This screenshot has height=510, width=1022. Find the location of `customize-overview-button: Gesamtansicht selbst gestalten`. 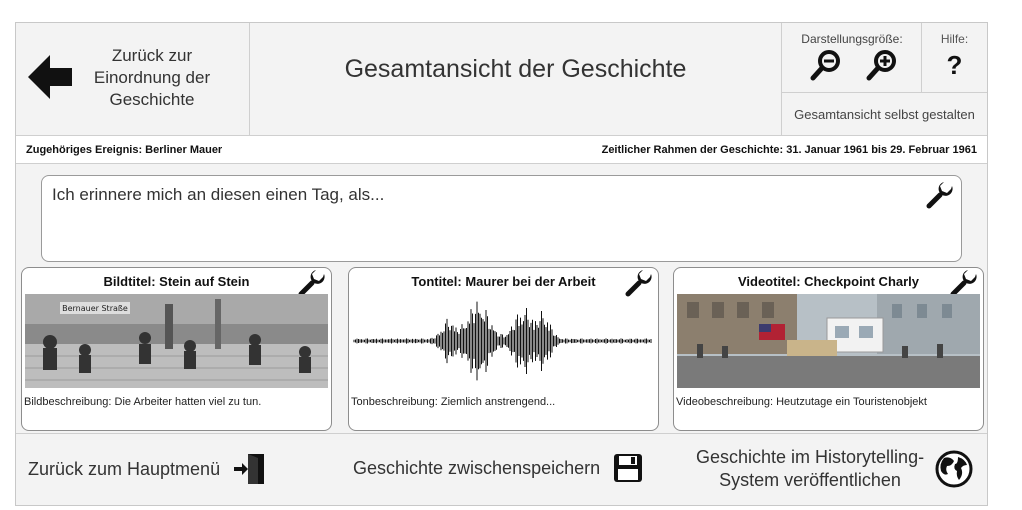

customize-overview-button: Gesamtansicht selbst gestalten is located at coordinates (884, 114).